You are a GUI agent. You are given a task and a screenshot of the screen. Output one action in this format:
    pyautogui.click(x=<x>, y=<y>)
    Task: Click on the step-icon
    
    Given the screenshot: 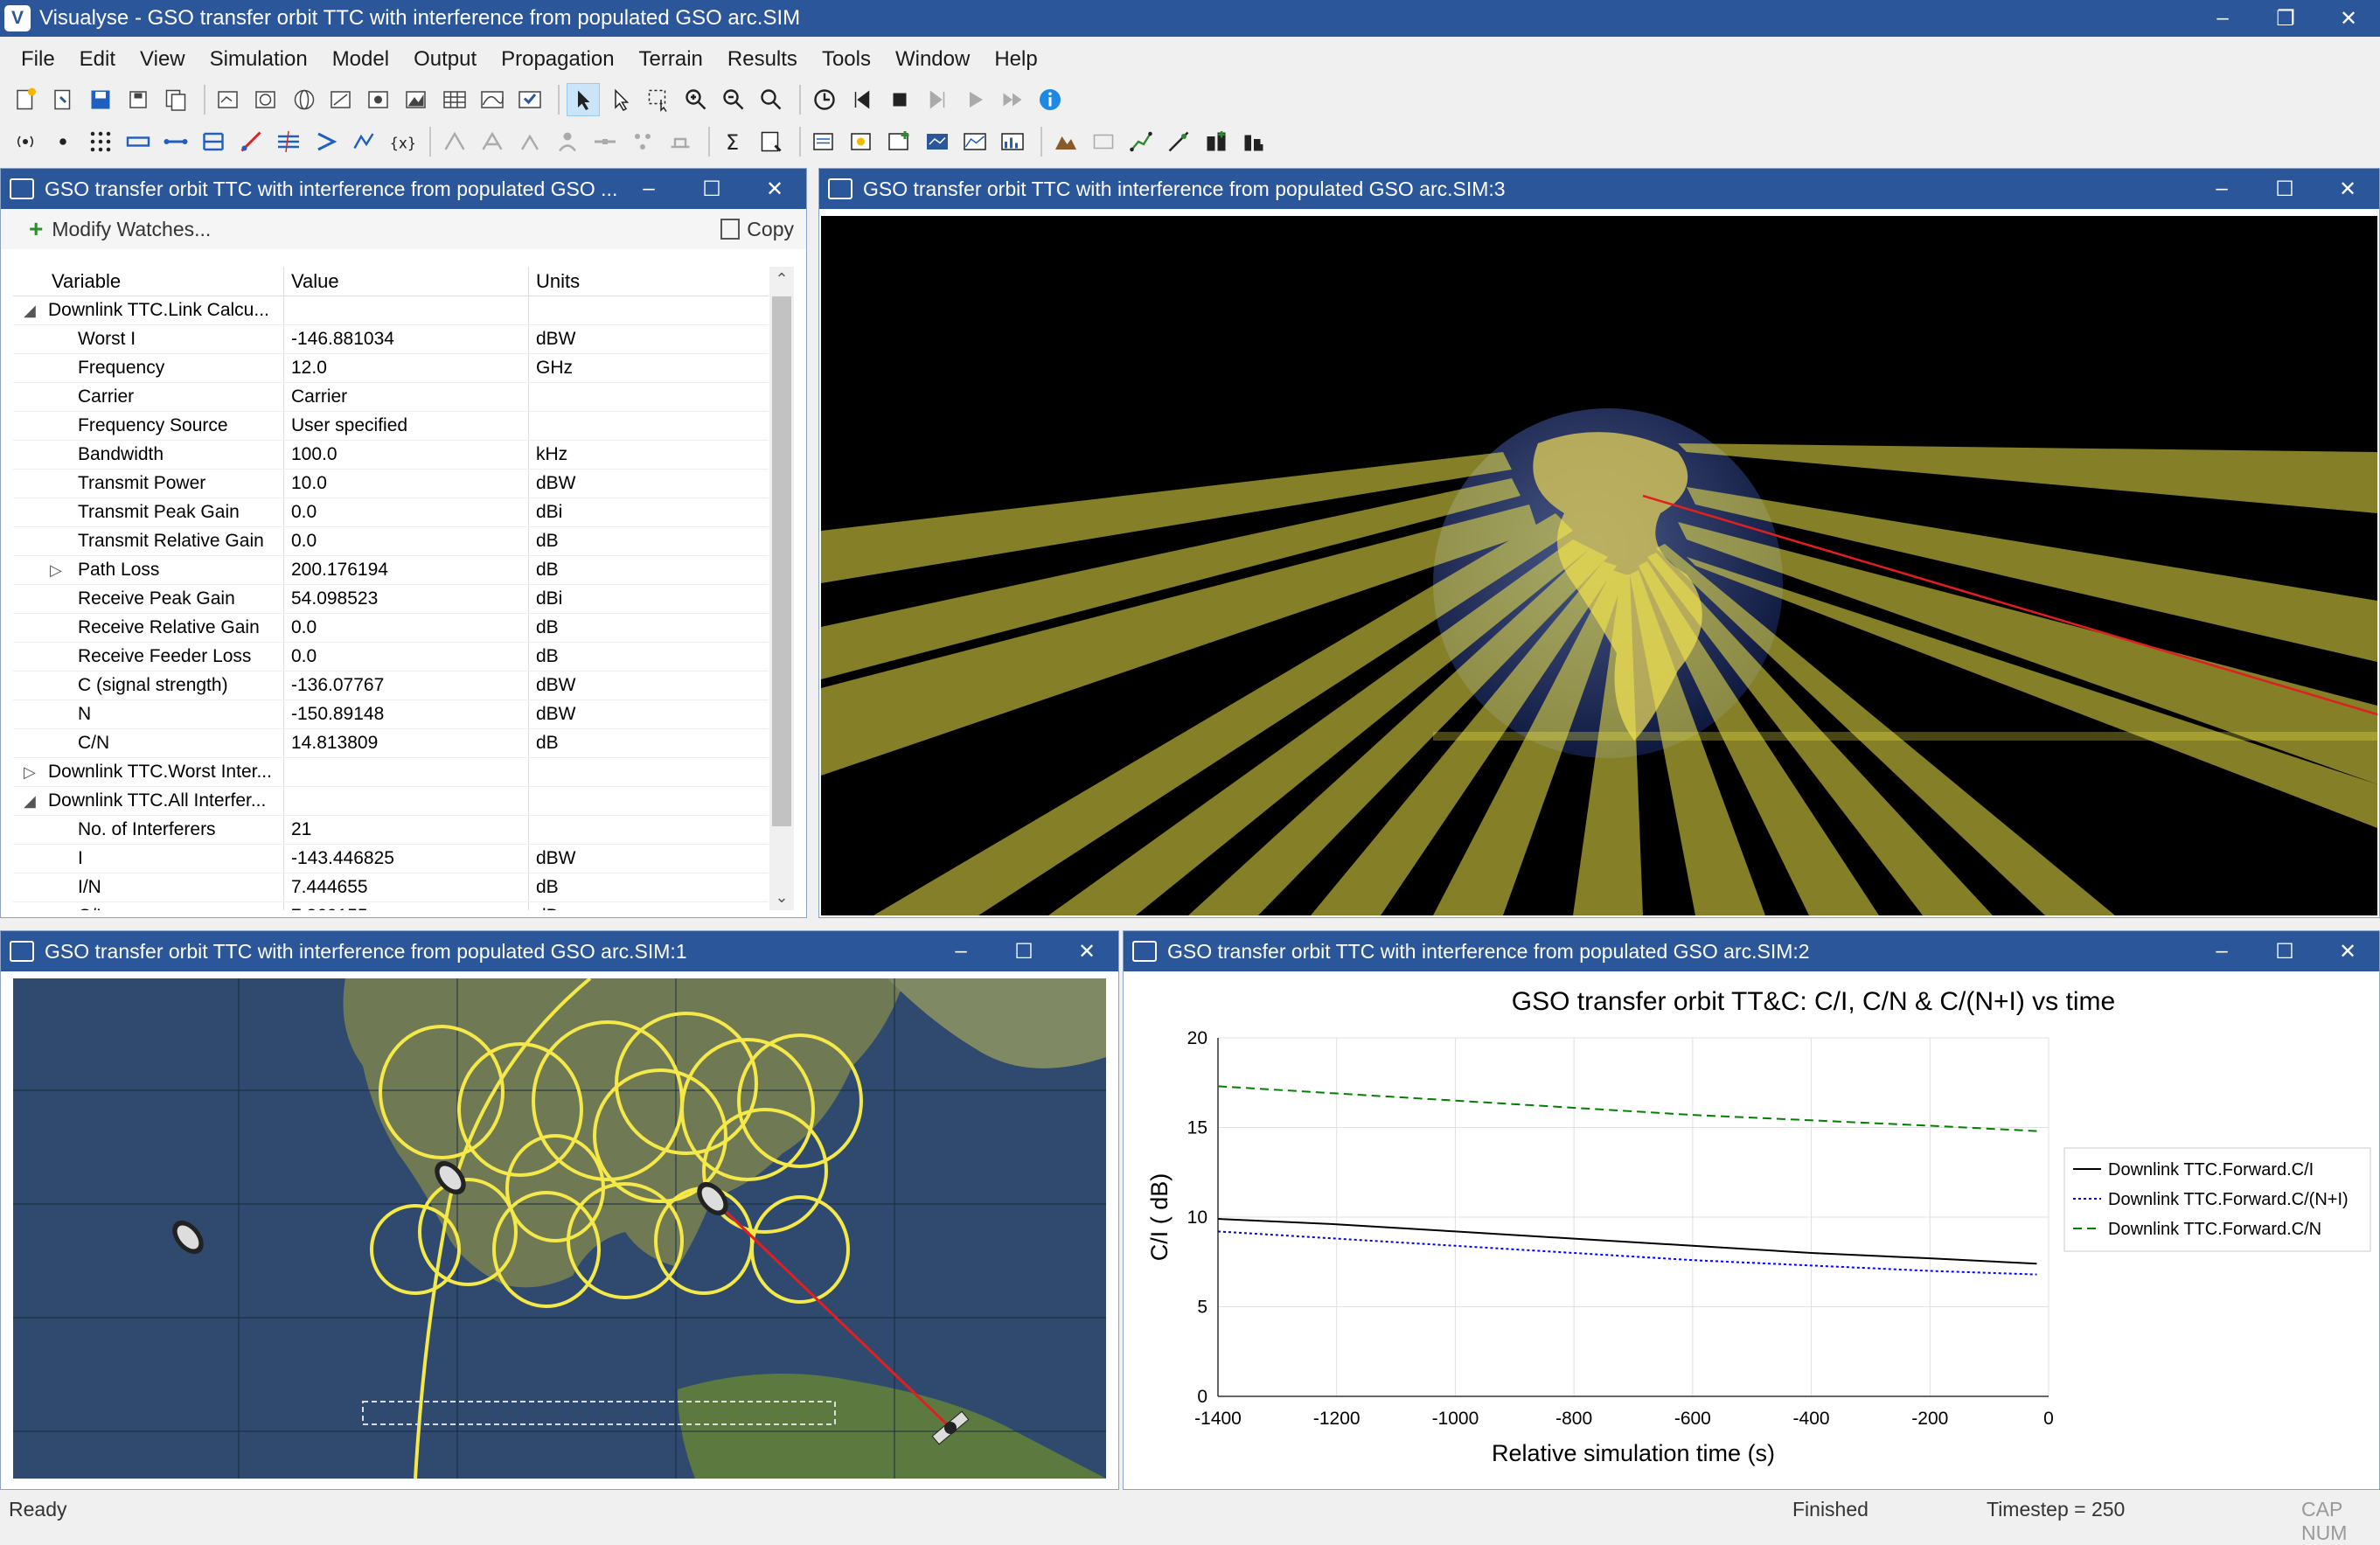 What is the action you would take?
    pyautogui.click(x=937, y=100)
    